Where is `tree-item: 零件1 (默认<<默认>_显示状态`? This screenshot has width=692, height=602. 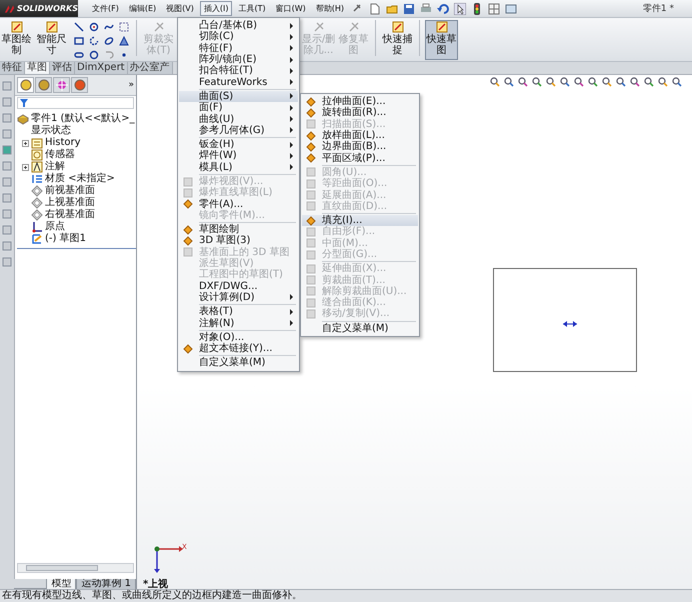
tree-item: 零件1 (默认<<默认>_显示状态 is located at coordinates (83, 125).